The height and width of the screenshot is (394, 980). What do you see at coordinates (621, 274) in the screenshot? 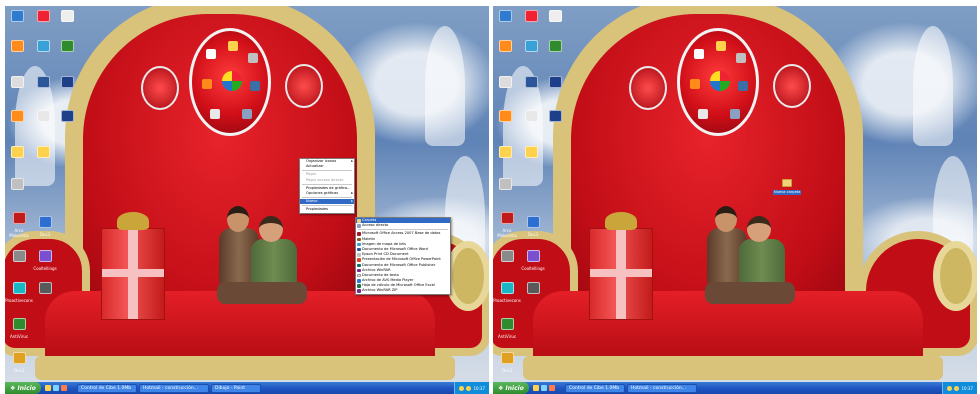
I see `gift-box` at bounding box center [621, 274].